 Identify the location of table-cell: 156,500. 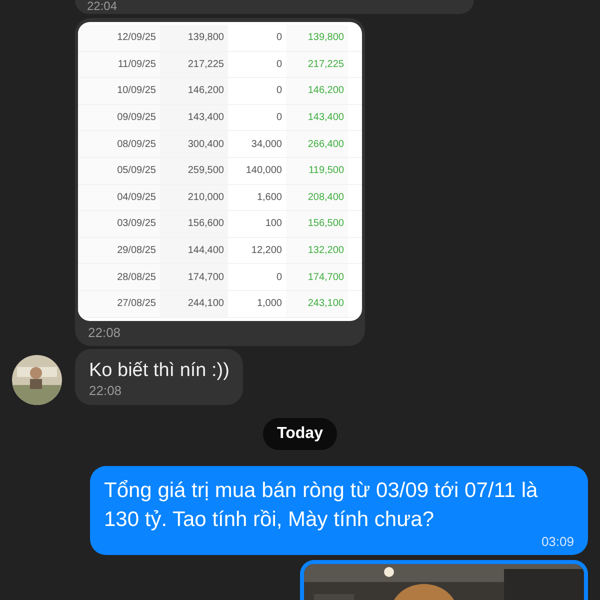
(317, 224).